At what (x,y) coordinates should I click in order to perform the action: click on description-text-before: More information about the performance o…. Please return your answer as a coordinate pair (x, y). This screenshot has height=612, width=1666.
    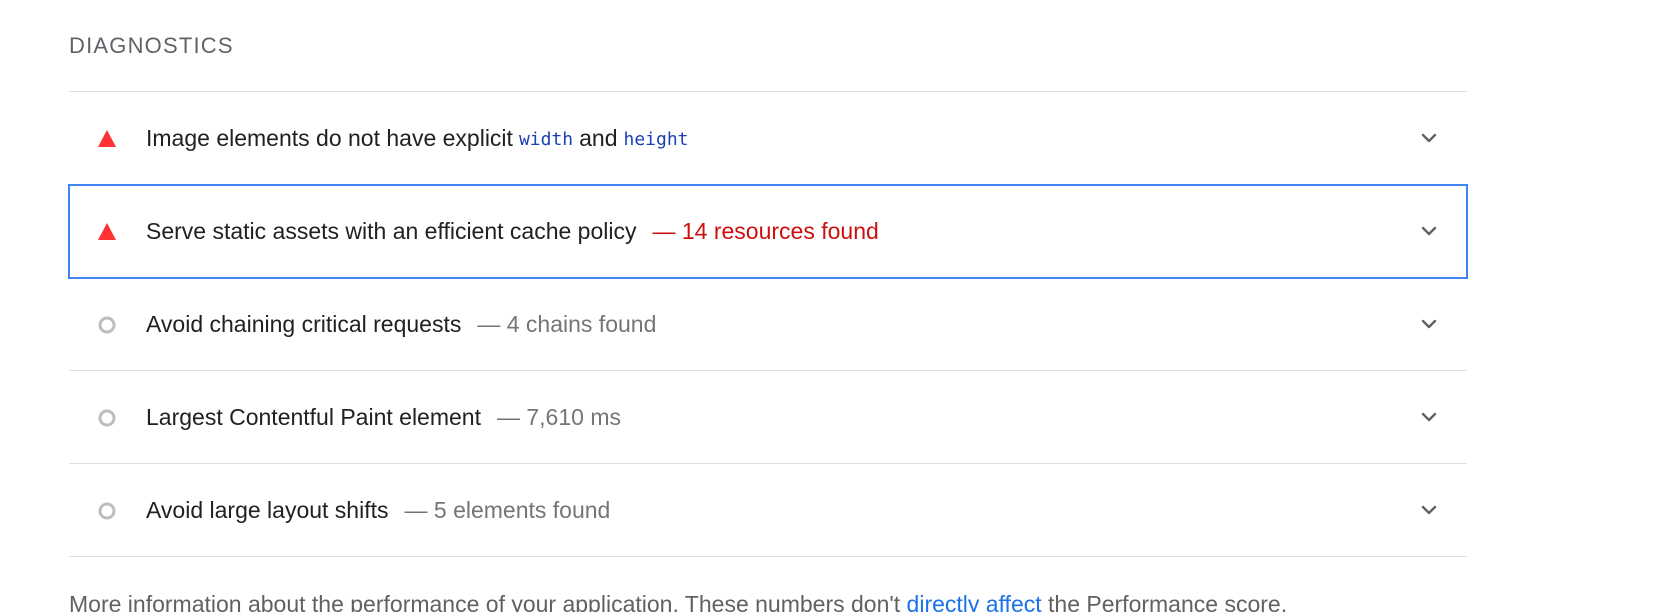
    Looking at the image, I should click on (488, 601).